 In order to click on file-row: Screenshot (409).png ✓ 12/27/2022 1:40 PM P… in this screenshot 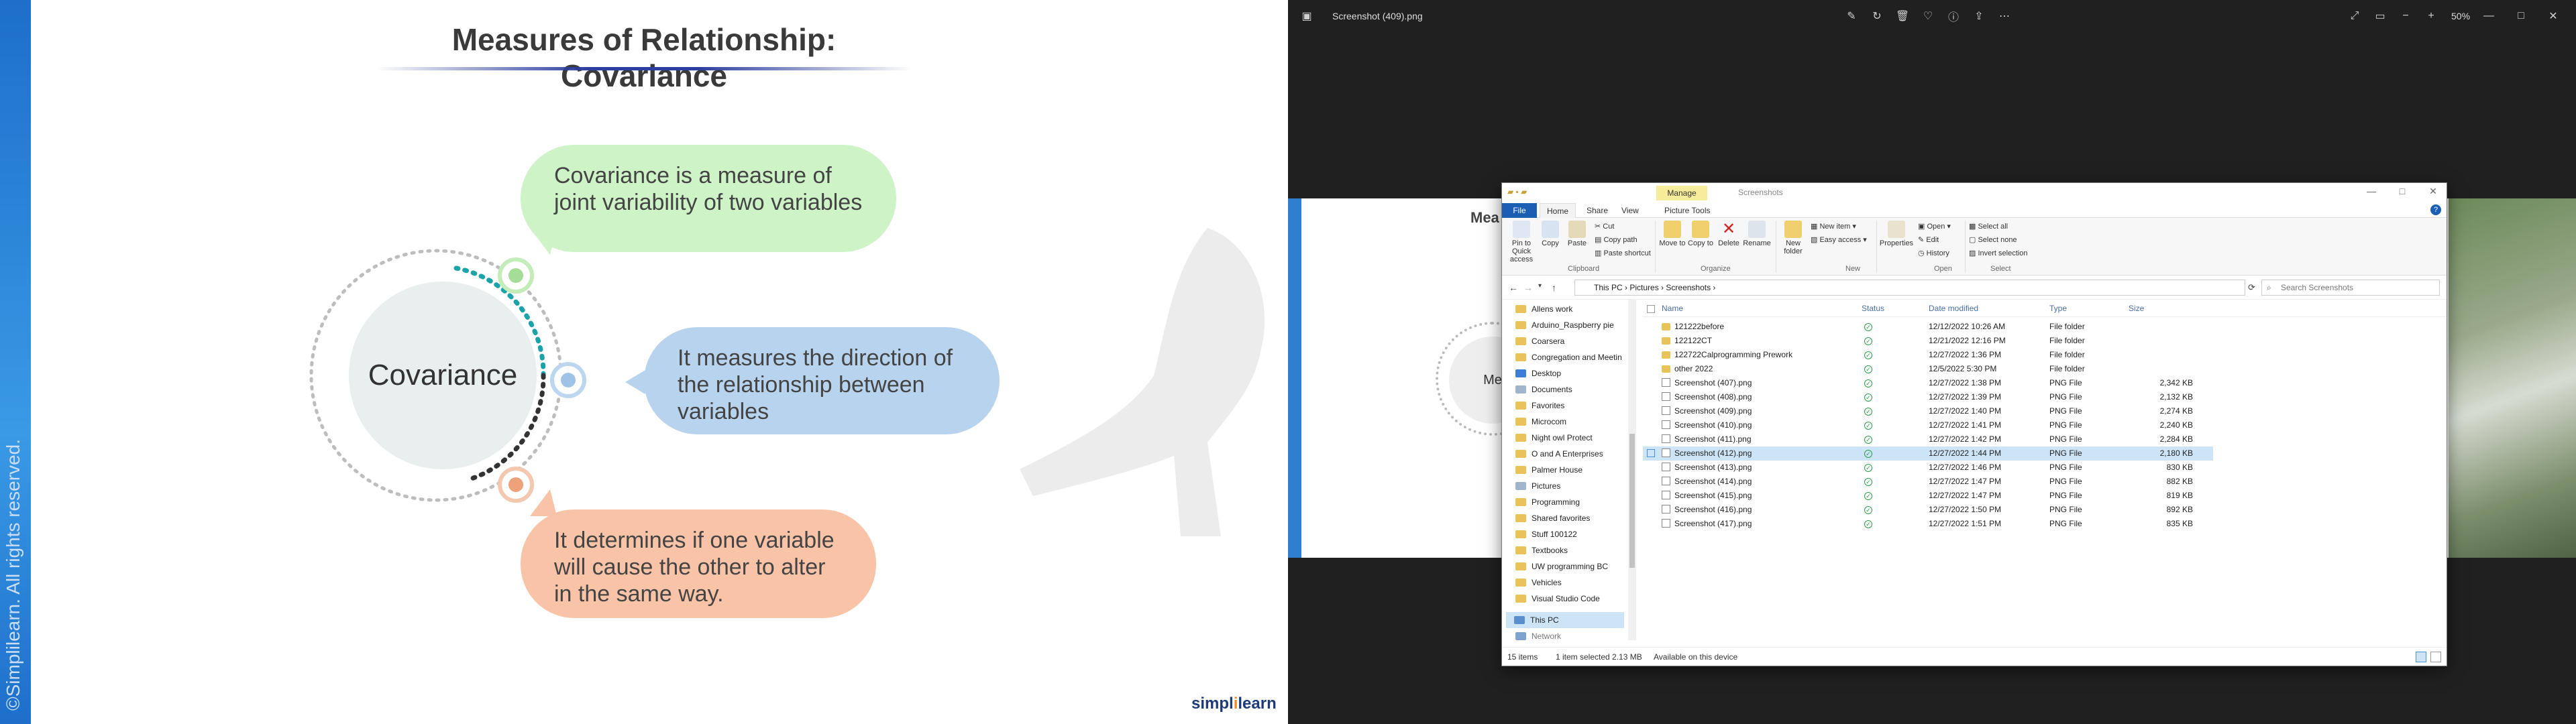, I will do `click(1928, 411)`.